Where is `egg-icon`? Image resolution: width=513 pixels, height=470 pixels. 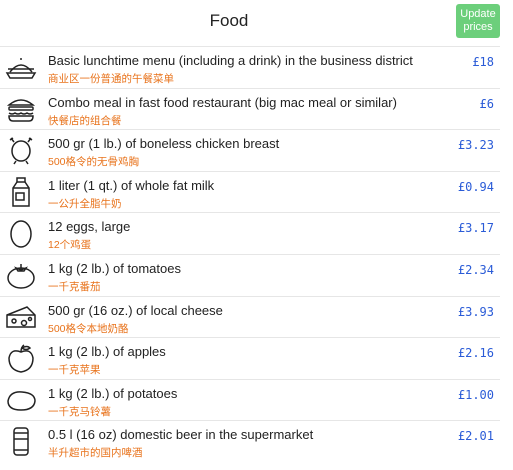
egg-icon is located at coordinates (21, 233).